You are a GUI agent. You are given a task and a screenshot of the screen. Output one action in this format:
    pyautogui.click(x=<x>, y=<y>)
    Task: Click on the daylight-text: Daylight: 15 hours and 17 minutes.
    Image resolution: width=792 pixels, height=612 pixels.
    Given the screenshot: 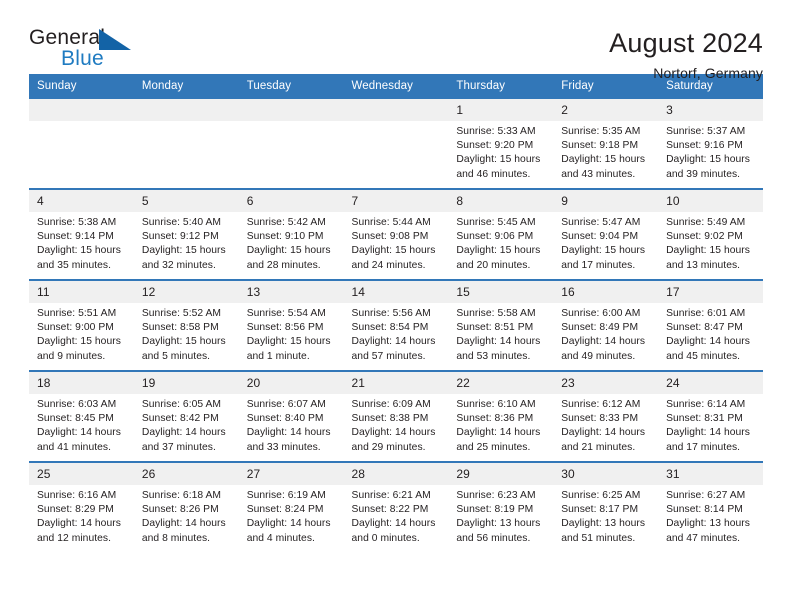 What is the action you would take?
    pyautogui.click(x=603, y=258)
    